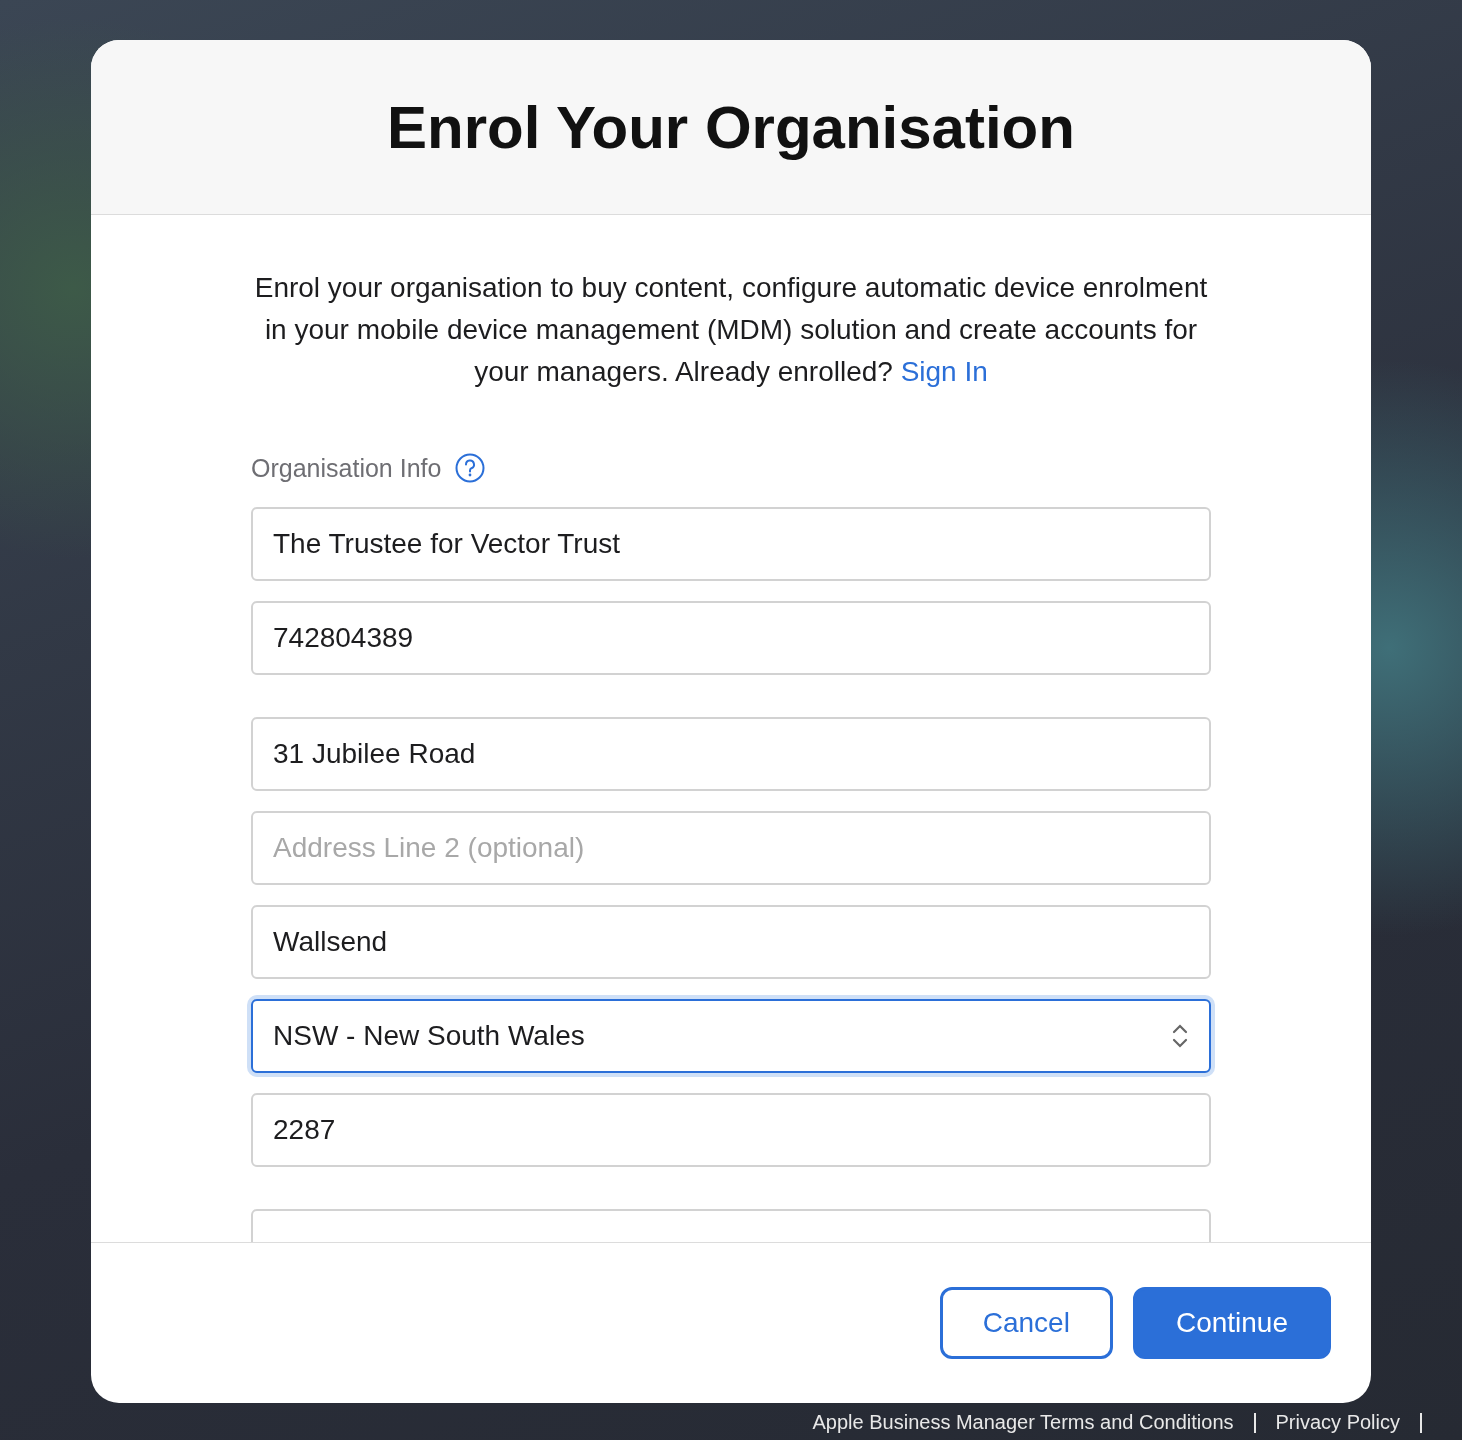 The width and height of the screenshot is (1462, 1440). What do you see at coordinates (1231, 1323) in the screenshot?
I see `continue-button: Continue` at bounding box center [1231, 1323].